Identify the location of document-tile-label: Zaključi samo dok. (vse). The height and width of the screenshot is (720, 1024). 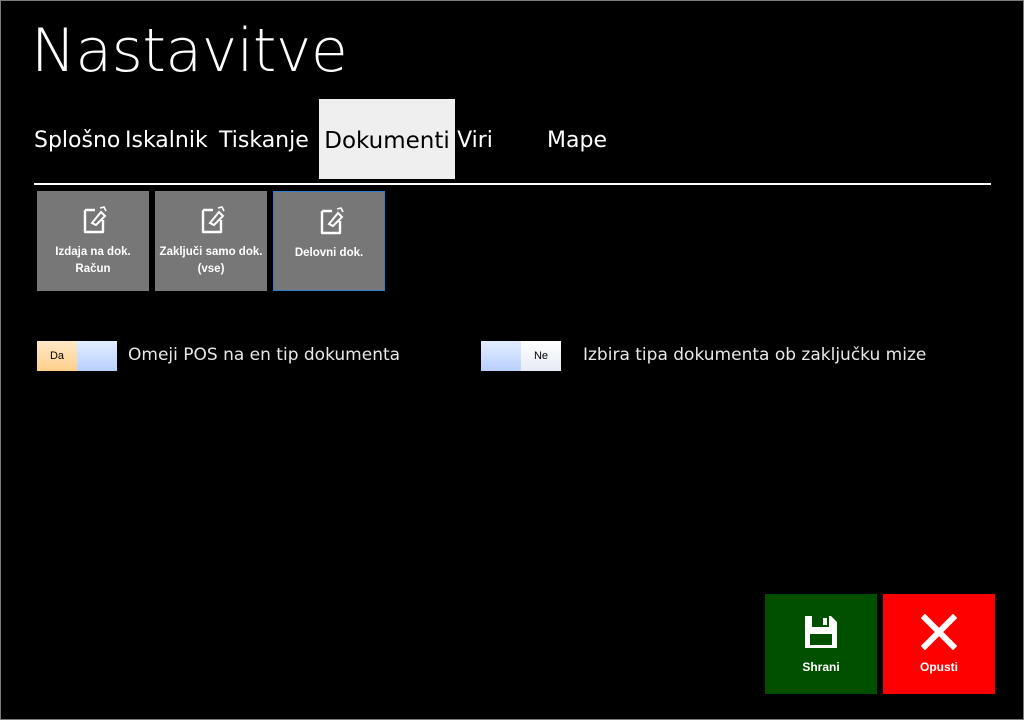
(211, 260).